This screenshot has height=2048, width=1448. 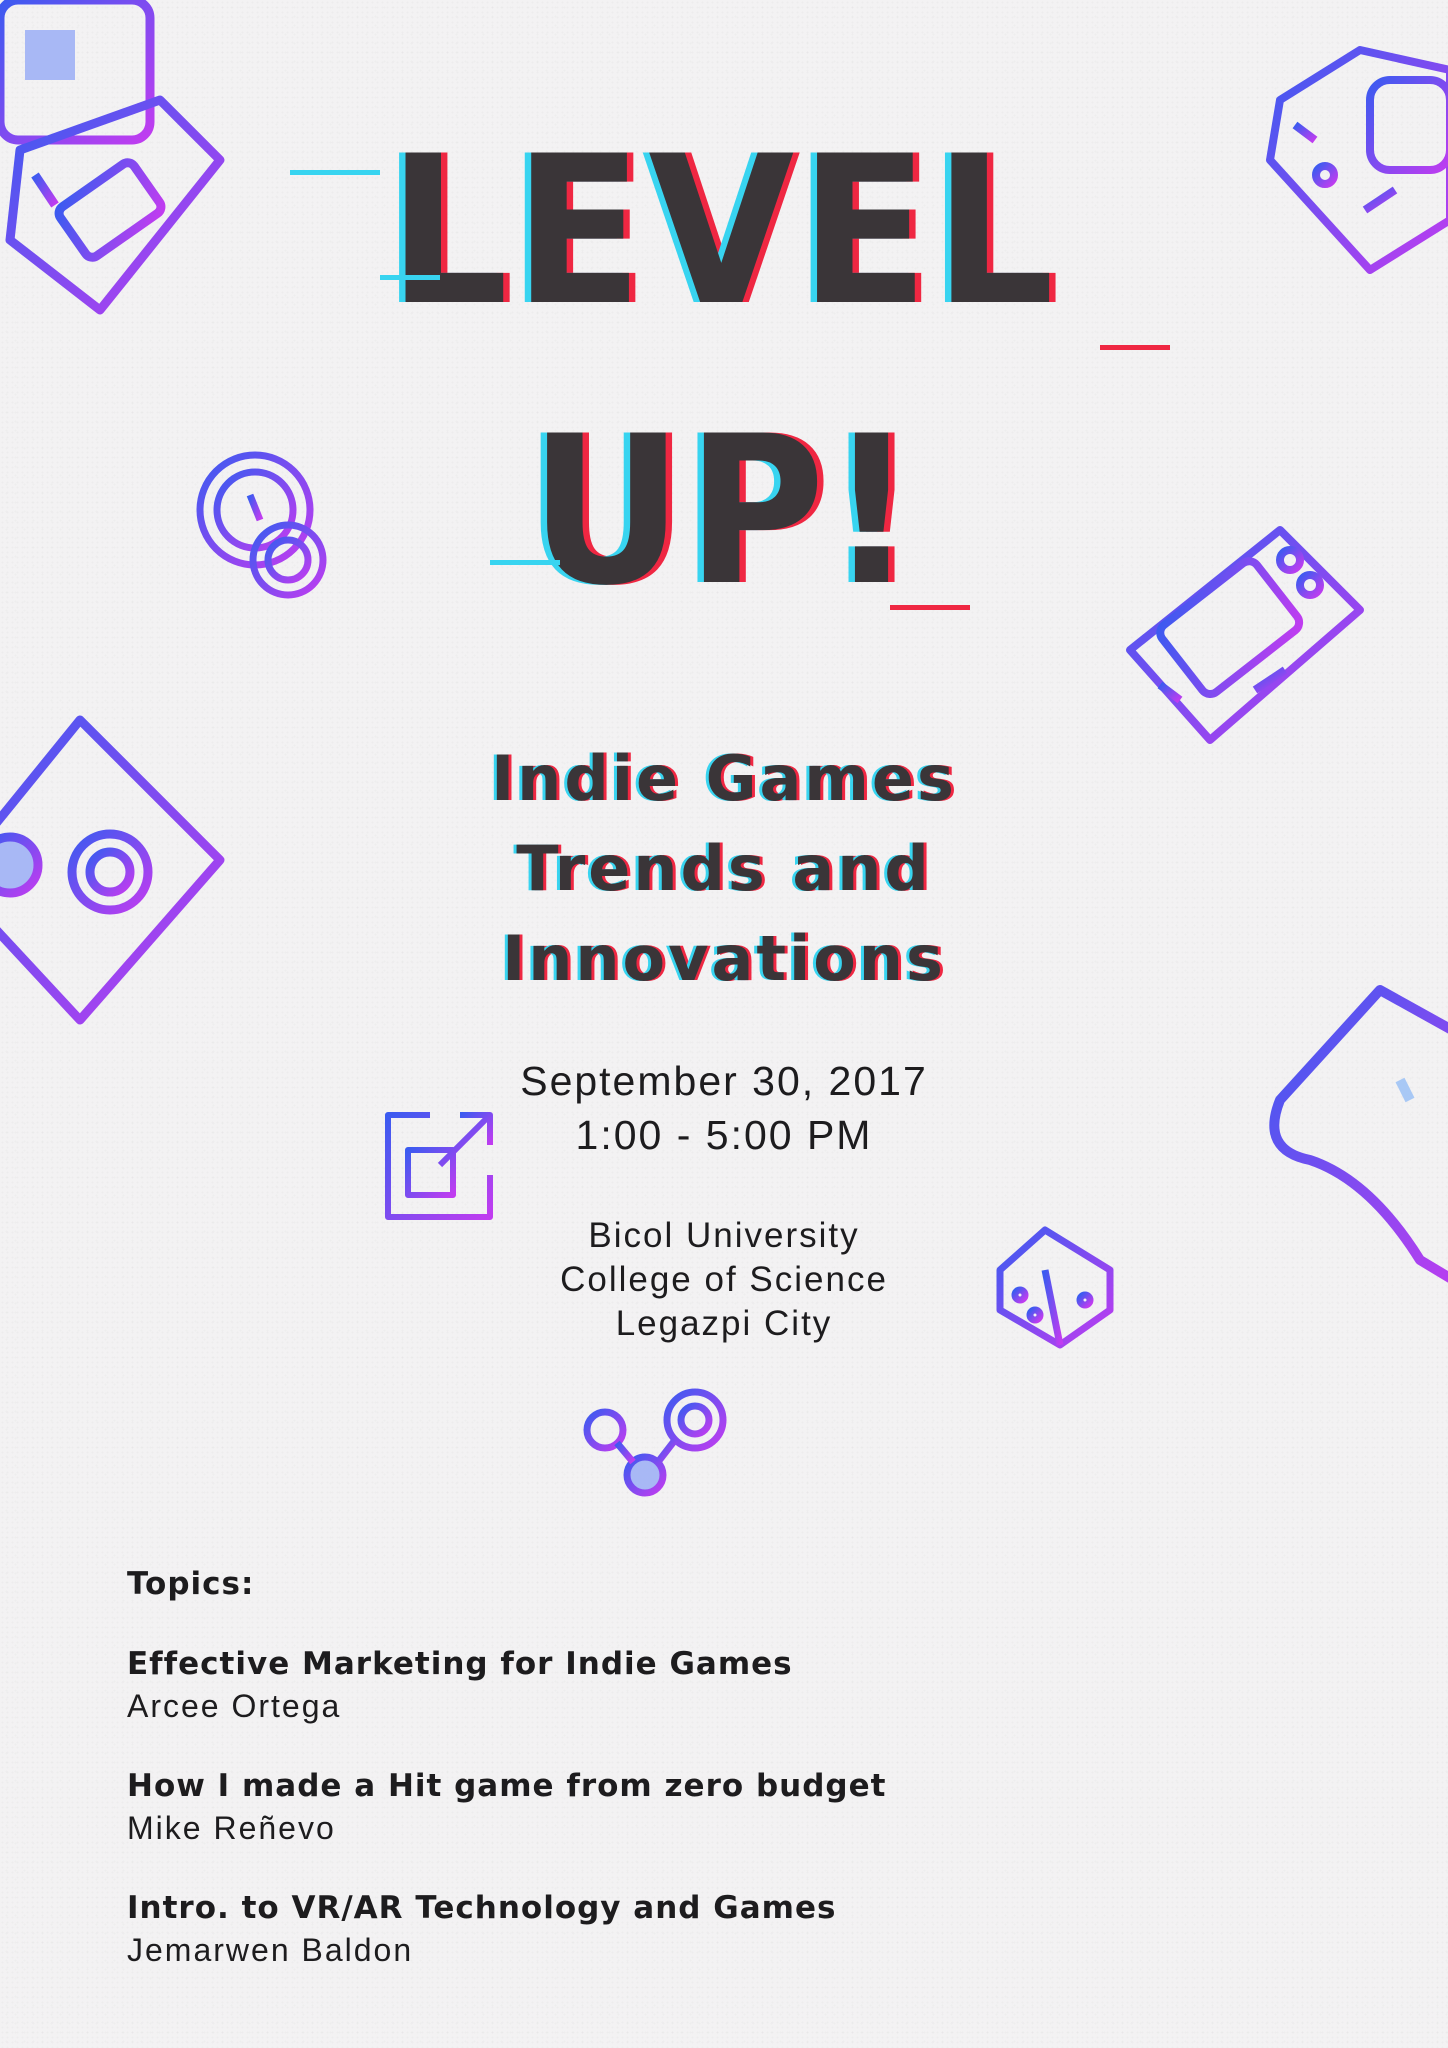 I want to click on subtitle-line-2: Trends and, so click(x=724, y=868).